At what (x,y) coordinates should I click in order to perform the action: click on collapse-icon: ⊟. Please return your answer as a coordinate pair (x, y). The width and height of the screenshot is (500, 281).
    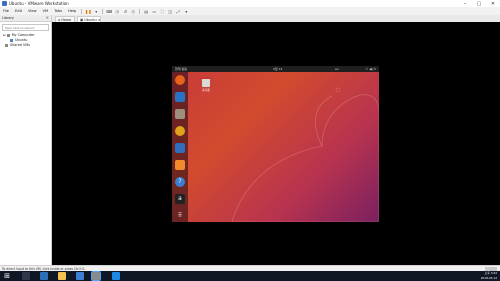
    Looking at the image, I should click on (4, 35).